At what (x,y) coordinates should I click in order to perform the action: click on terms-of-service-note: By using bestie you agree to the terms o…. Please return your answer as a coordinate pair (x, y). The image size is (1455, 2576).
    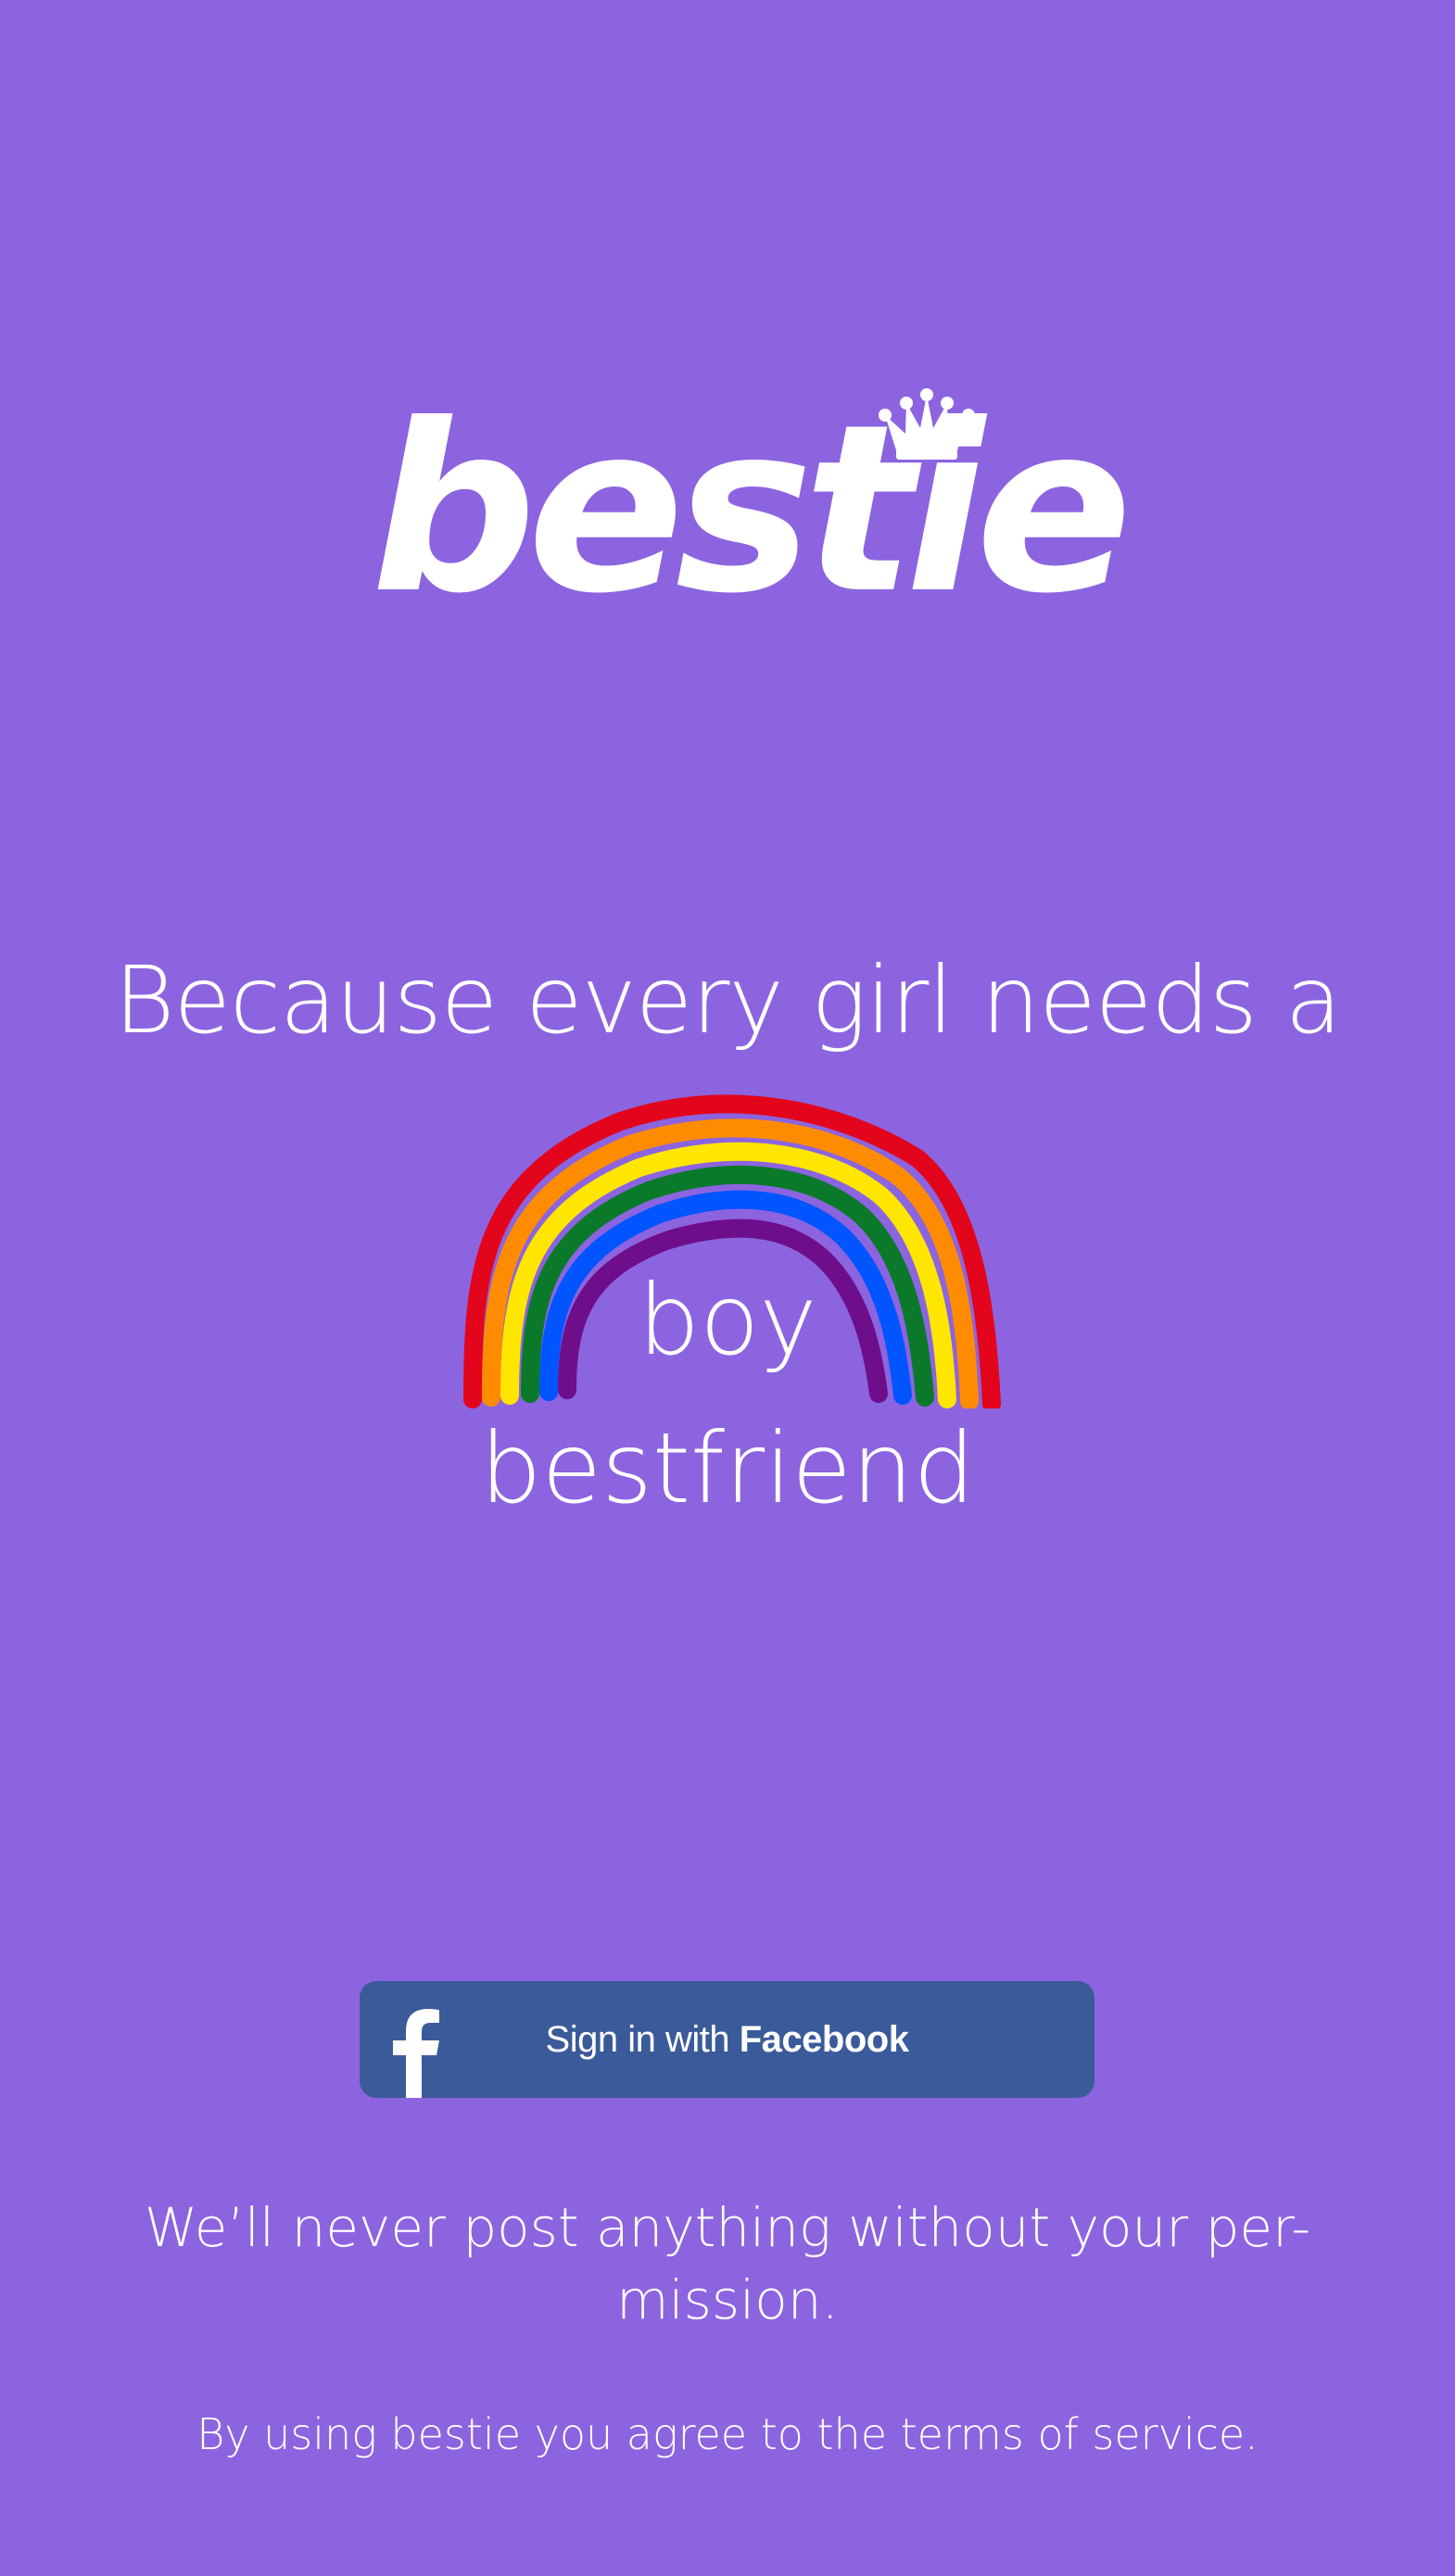
    Looking at the image, I should click on (727, 2434).